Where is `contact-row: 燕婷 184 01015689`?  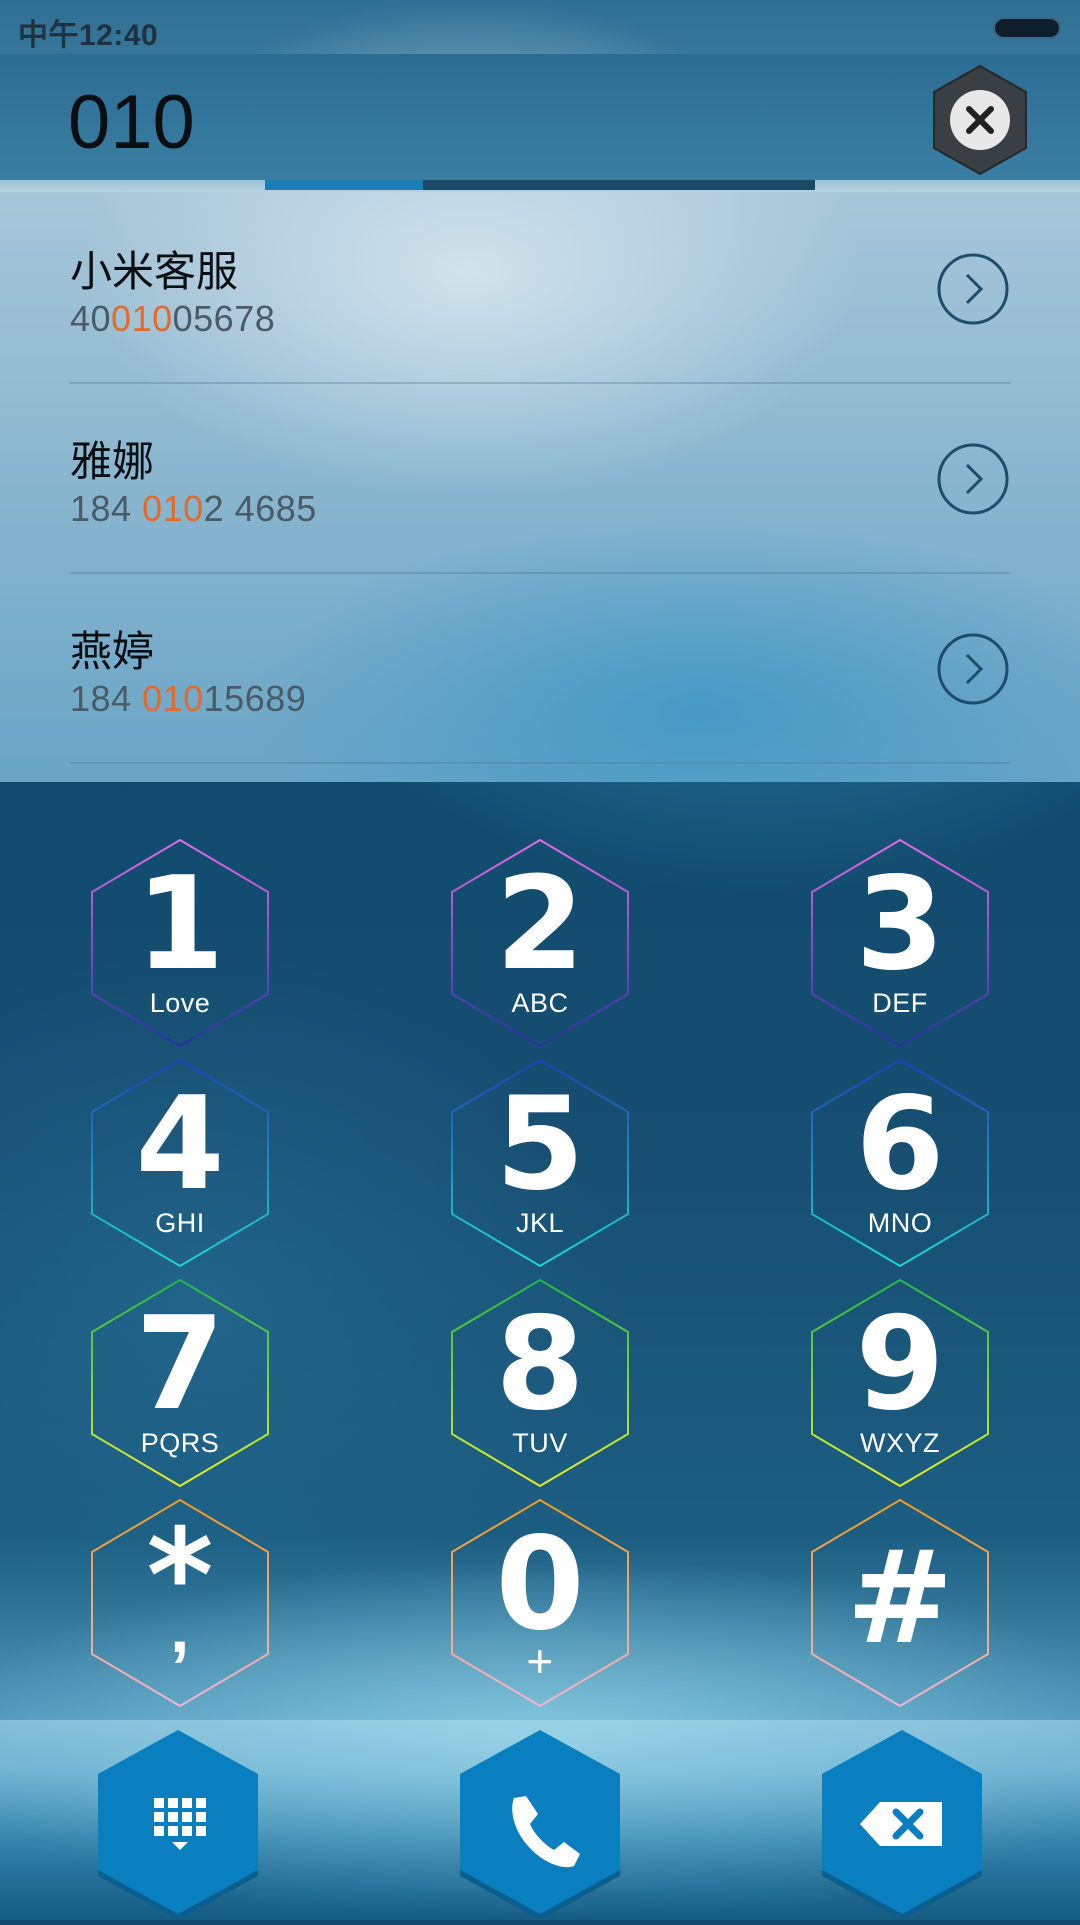 contact-row: 燕婷 184 01015689 is located at coordinates (540, 668).